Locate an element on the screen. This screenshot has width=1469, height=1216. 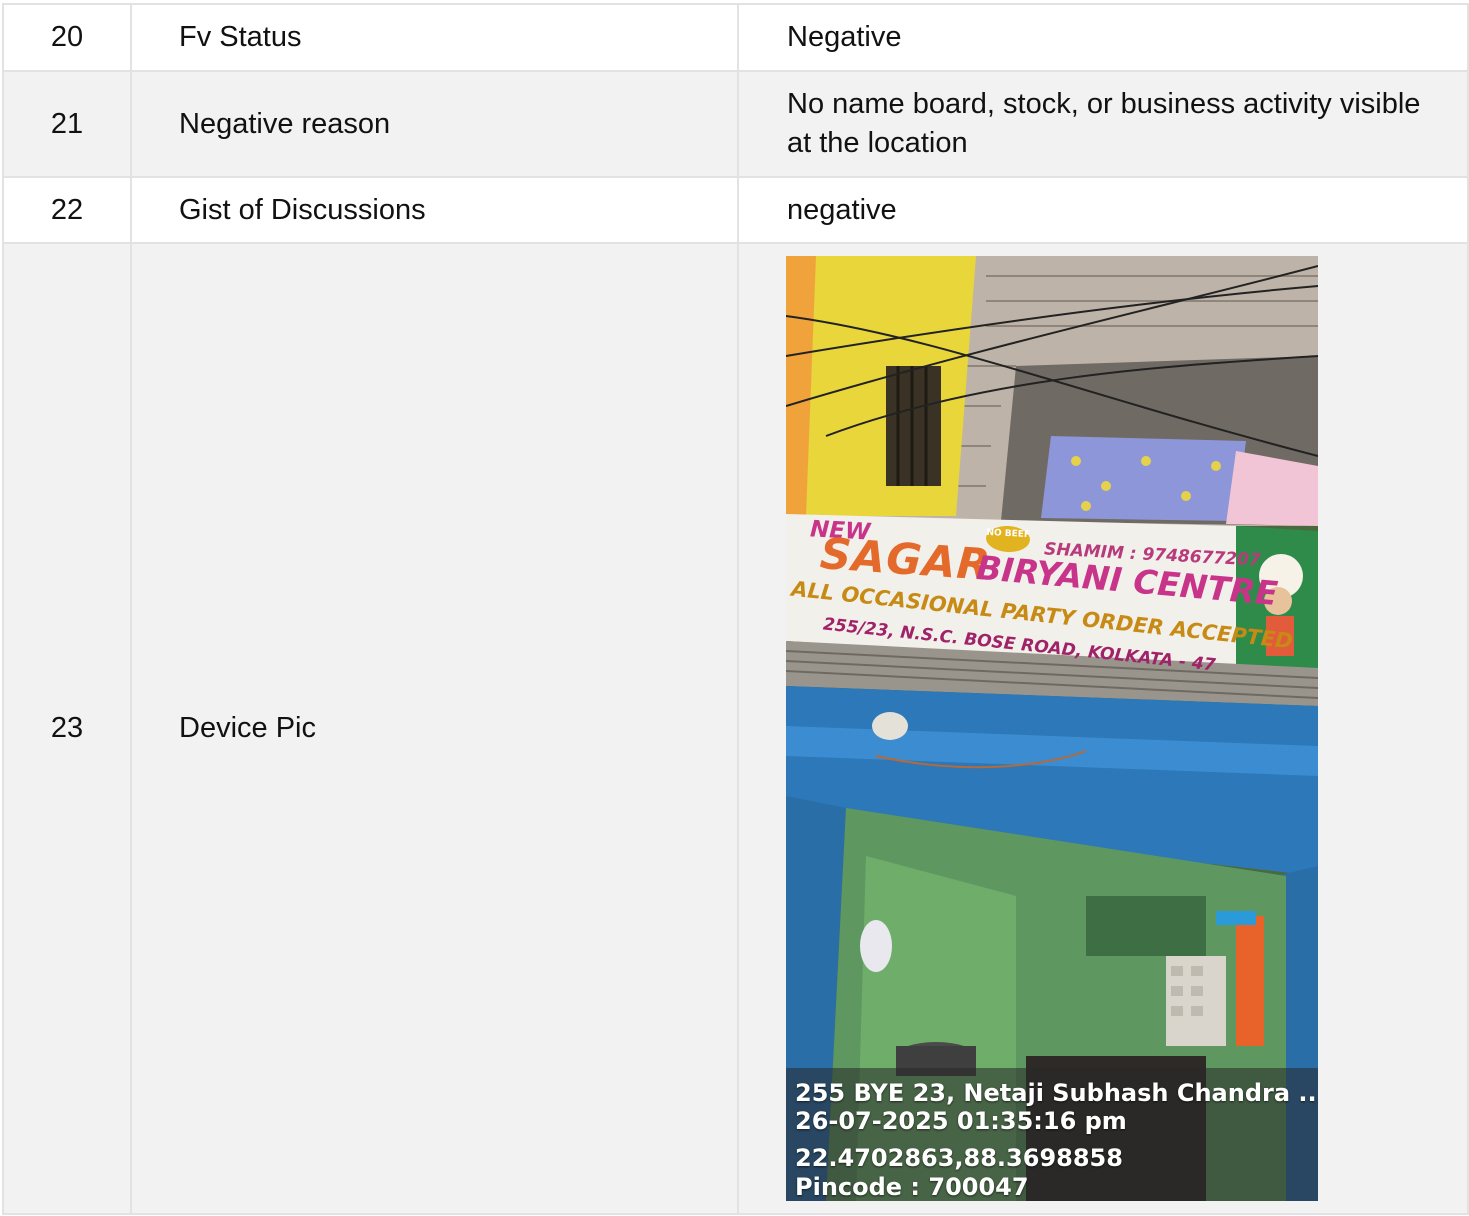
field-label: Fv Status is located at coordinates (434, 37).